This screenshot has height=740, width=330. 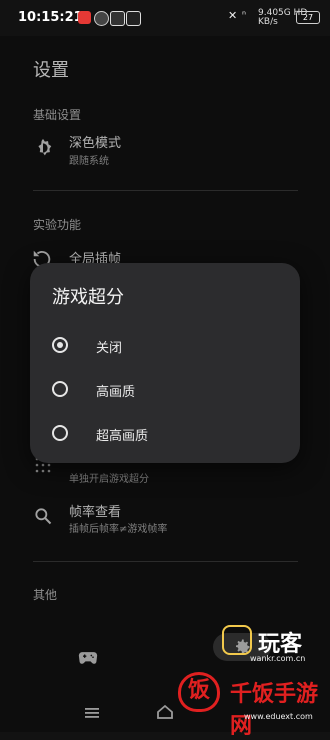 What do you see at coordinates (268, 17) in the screenshot?
I see `network-speed: 9.40 KB/s` at bounding box center [268, 17].